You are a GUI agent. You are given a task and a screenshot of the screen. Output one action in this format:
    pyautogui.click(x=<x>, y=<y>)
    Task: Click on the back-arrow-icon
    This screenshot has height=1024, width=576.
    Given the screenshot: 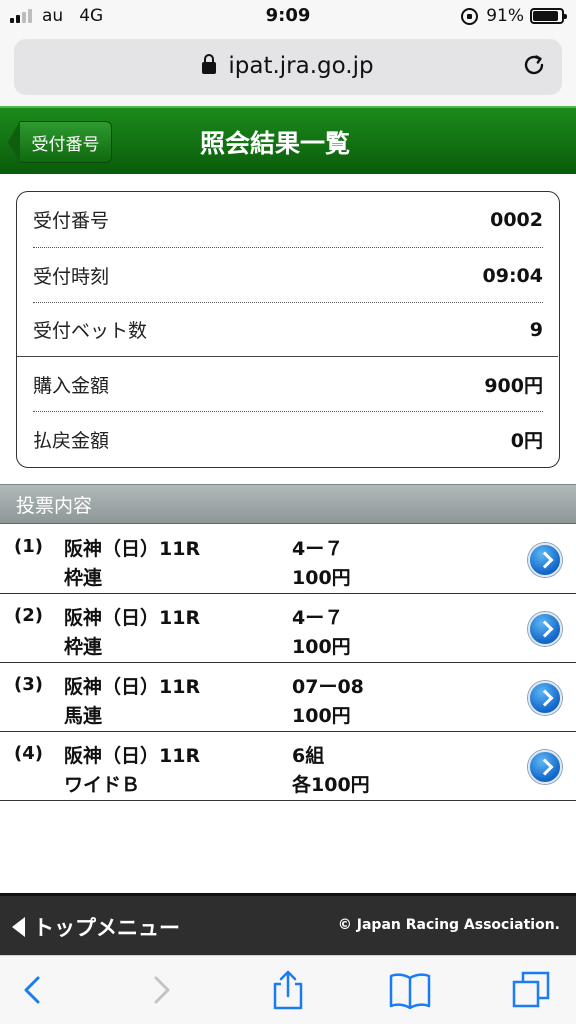 What is the action you would take?
    pyautogui.click(x=14, y=142)
    